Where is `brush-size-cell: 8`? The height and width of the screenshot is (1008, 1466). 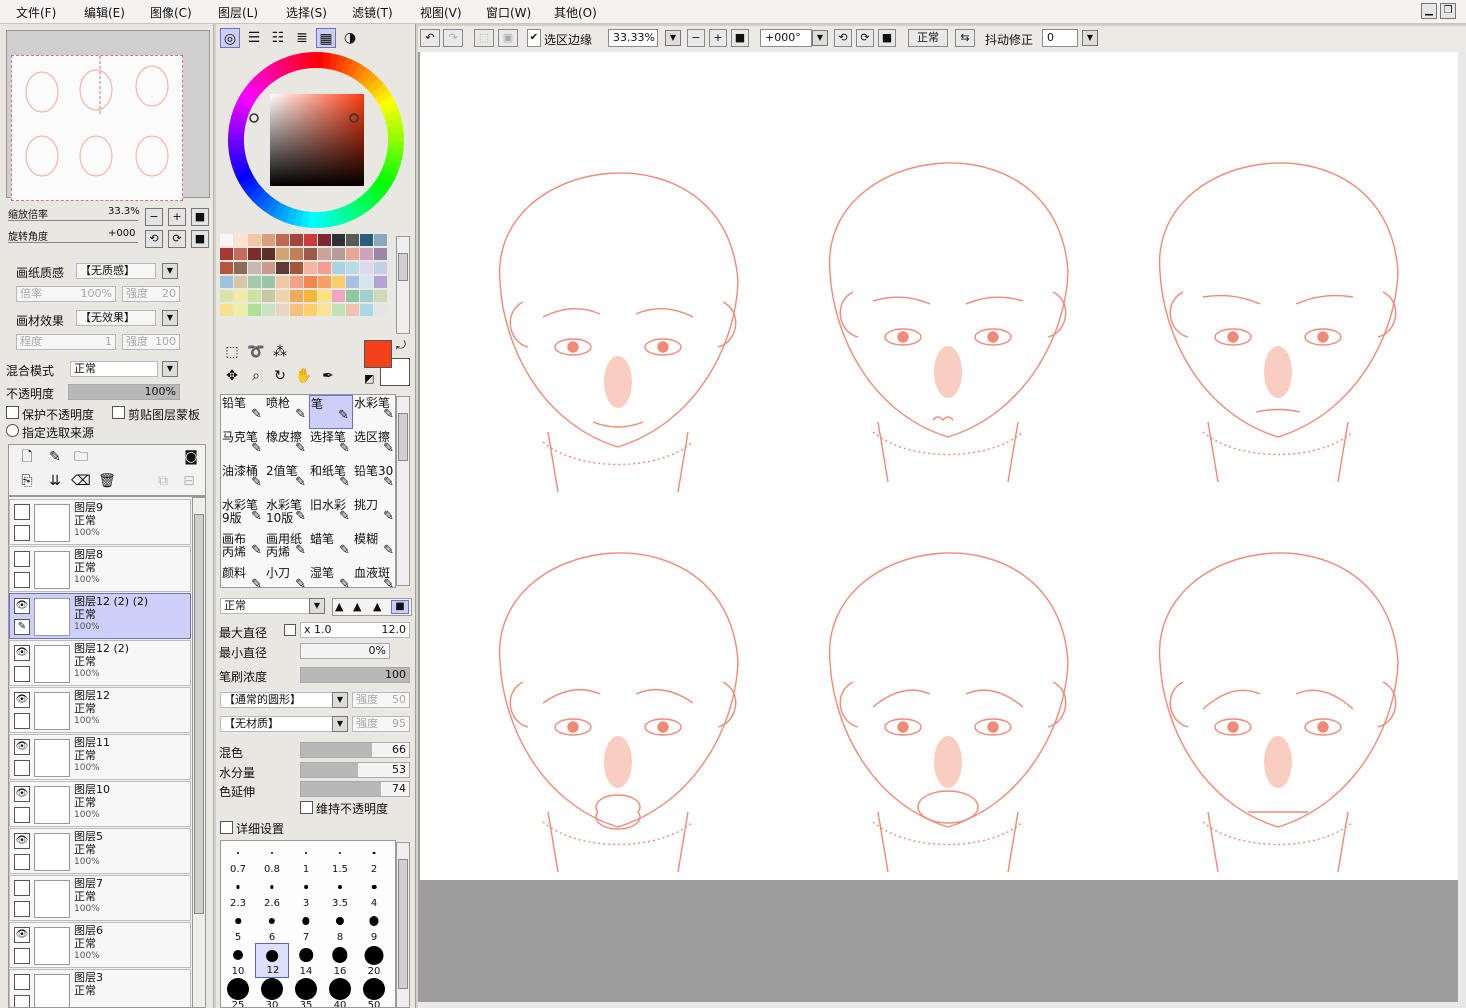
brush-size-cell: 8 is located at coordinates (340, 926).